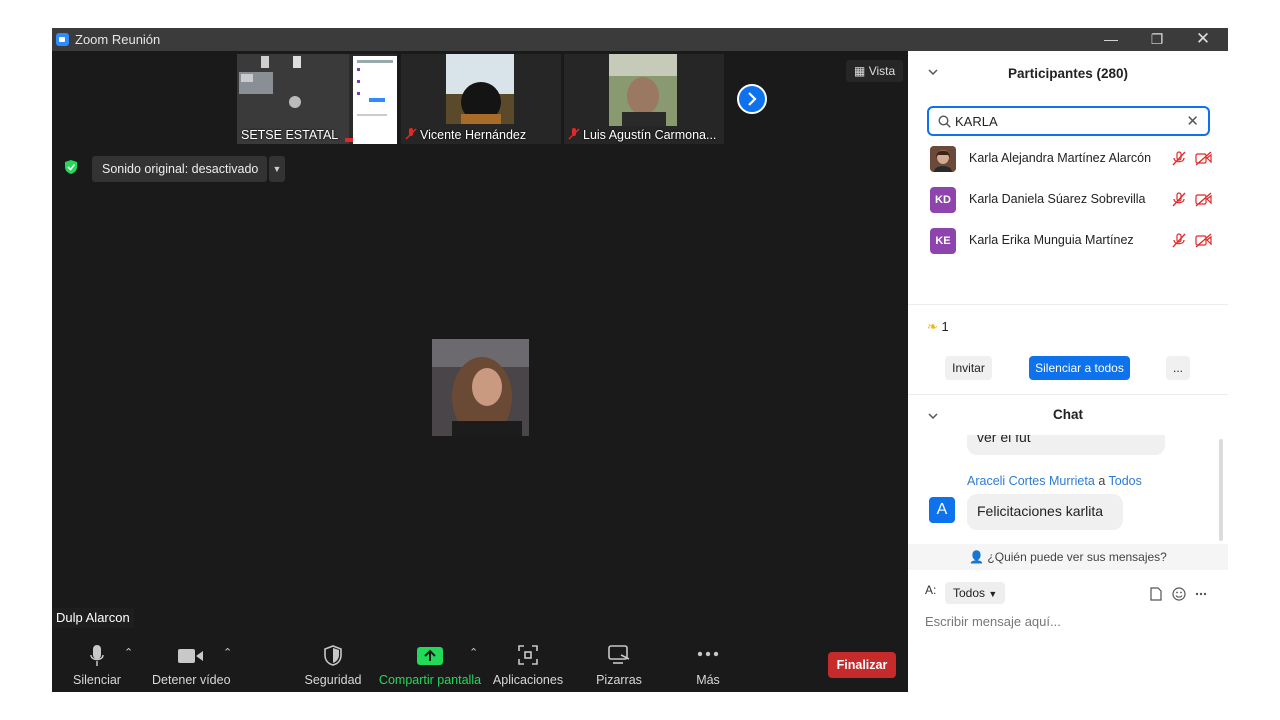  Describe the element at coordinates (1057, 199) in the screenshot. I see `participant-name: Karla Daniela Súarez Sobrevilla` at that location.